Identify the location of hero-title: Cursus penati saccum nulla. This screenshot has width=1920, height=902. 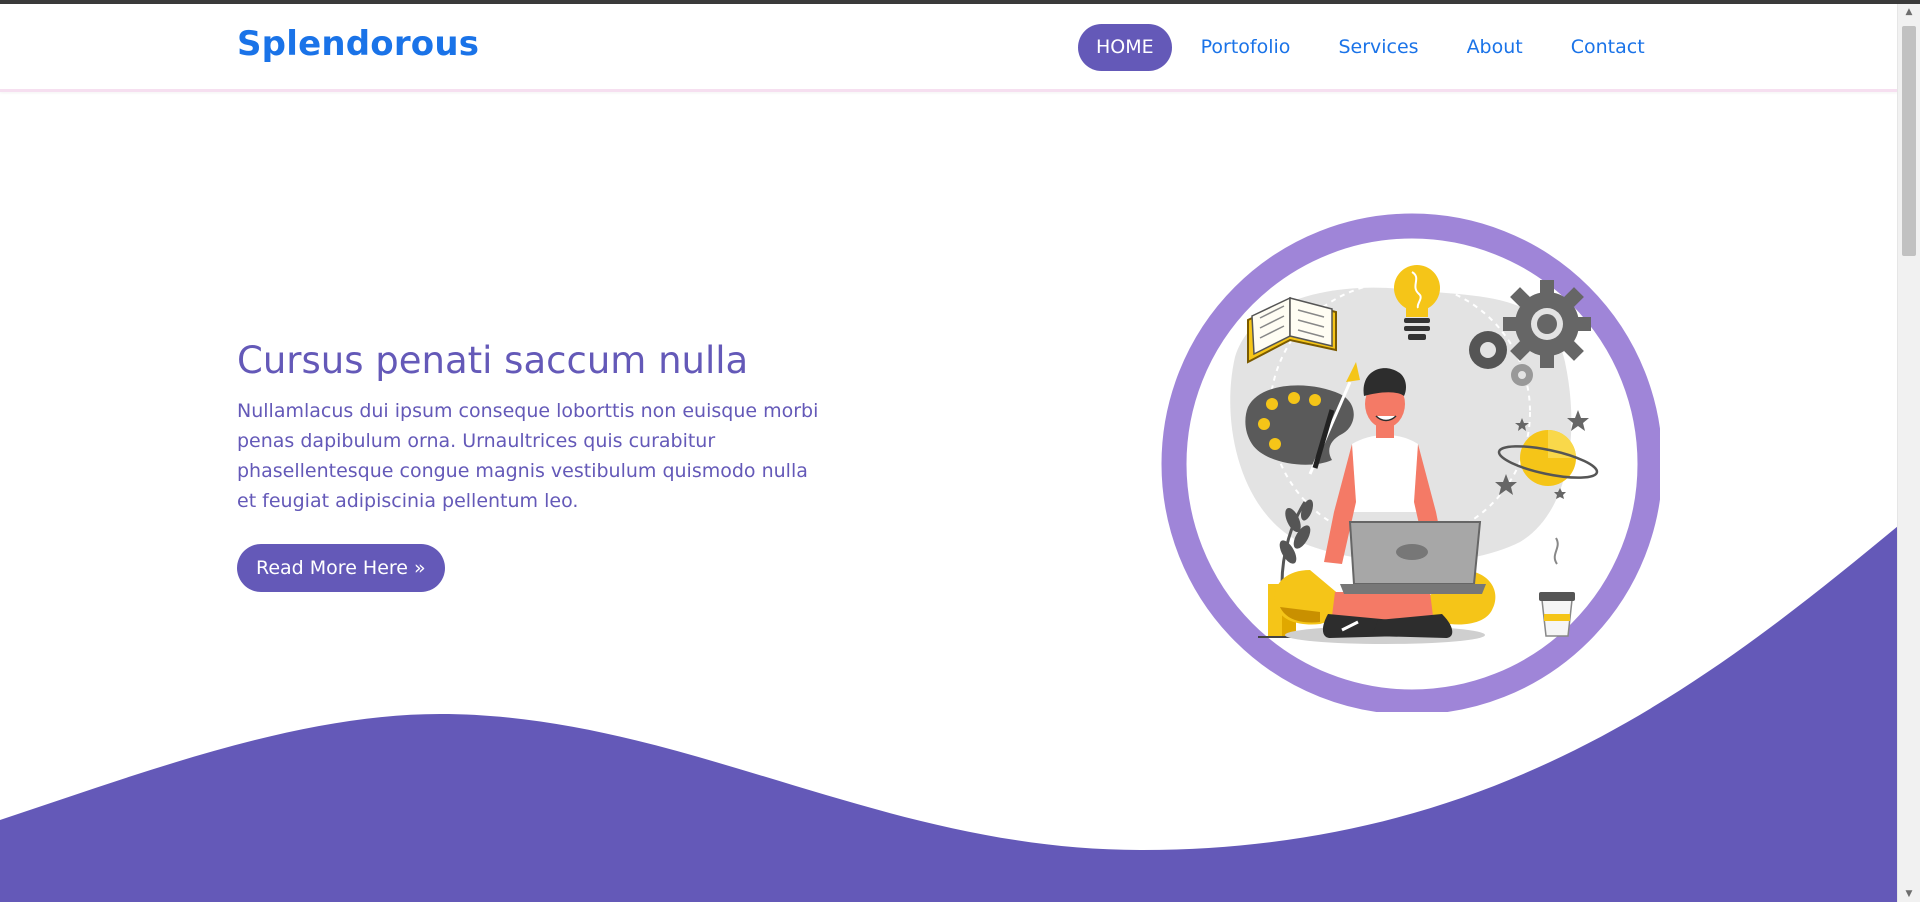
(493, 360).